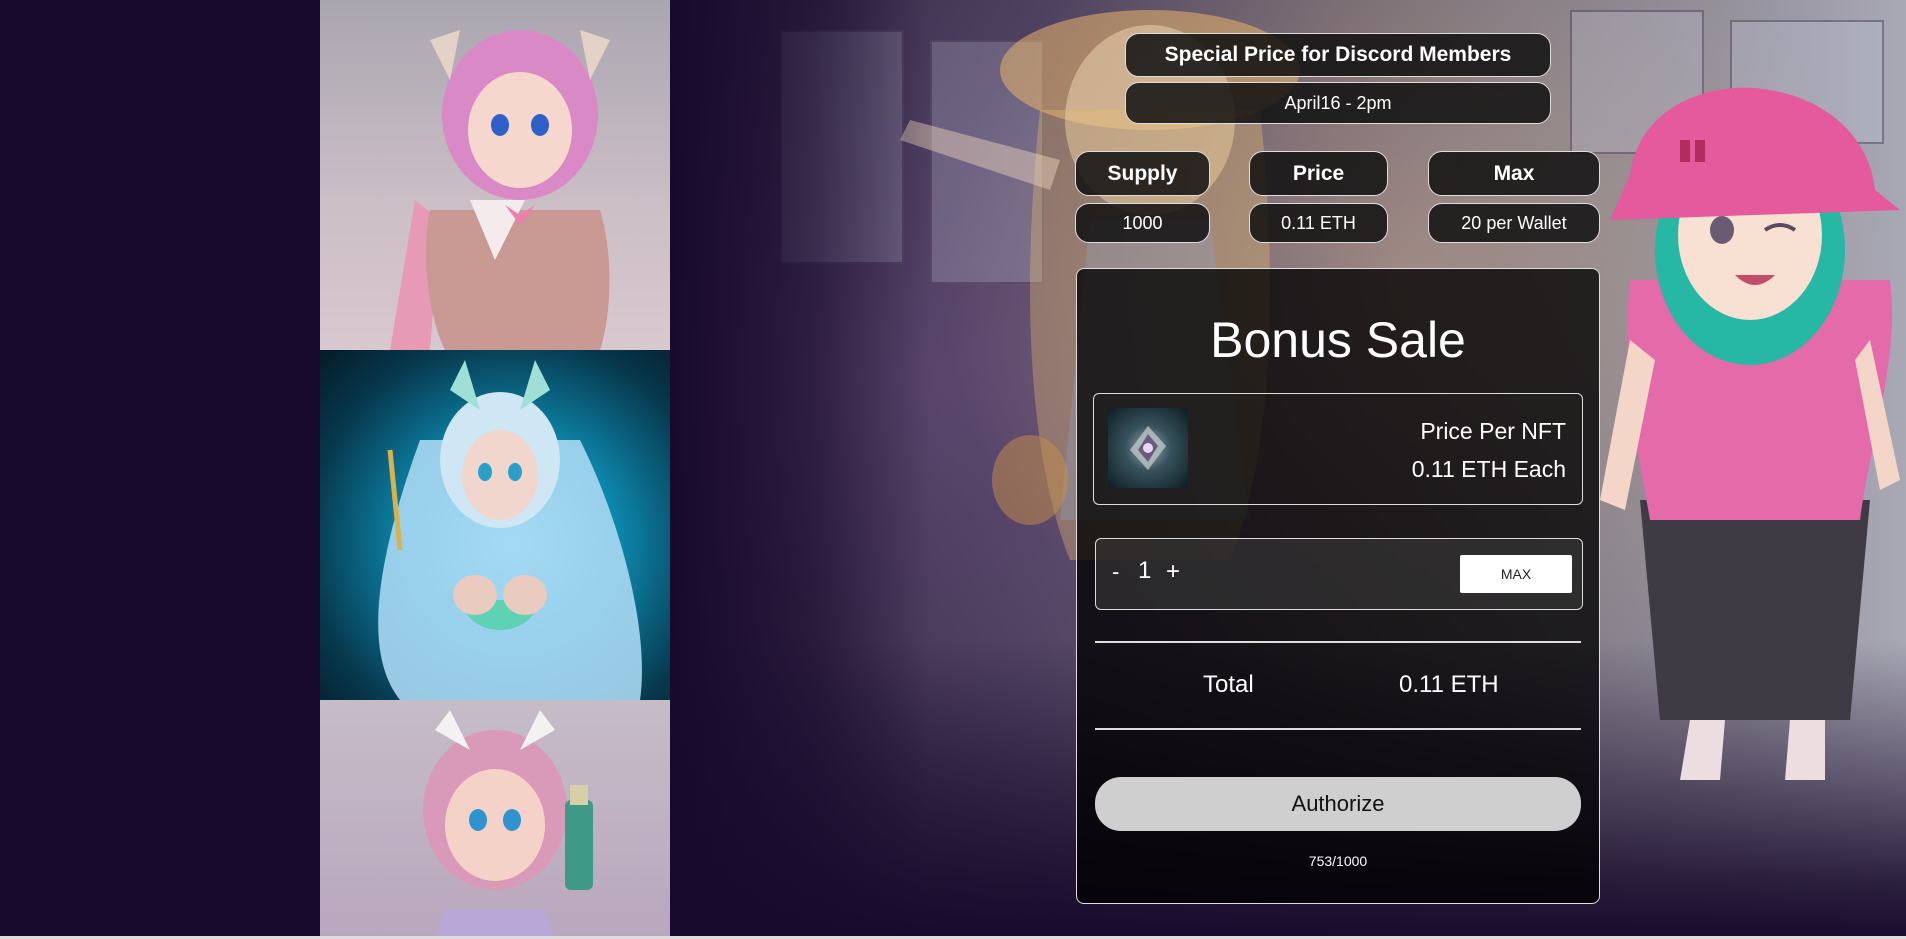 The width and height of the screenshot is (1906, 939). Describe the element at coordinates (1145, 570) in the screenshot. I see `quantity-value: 1` at that location.